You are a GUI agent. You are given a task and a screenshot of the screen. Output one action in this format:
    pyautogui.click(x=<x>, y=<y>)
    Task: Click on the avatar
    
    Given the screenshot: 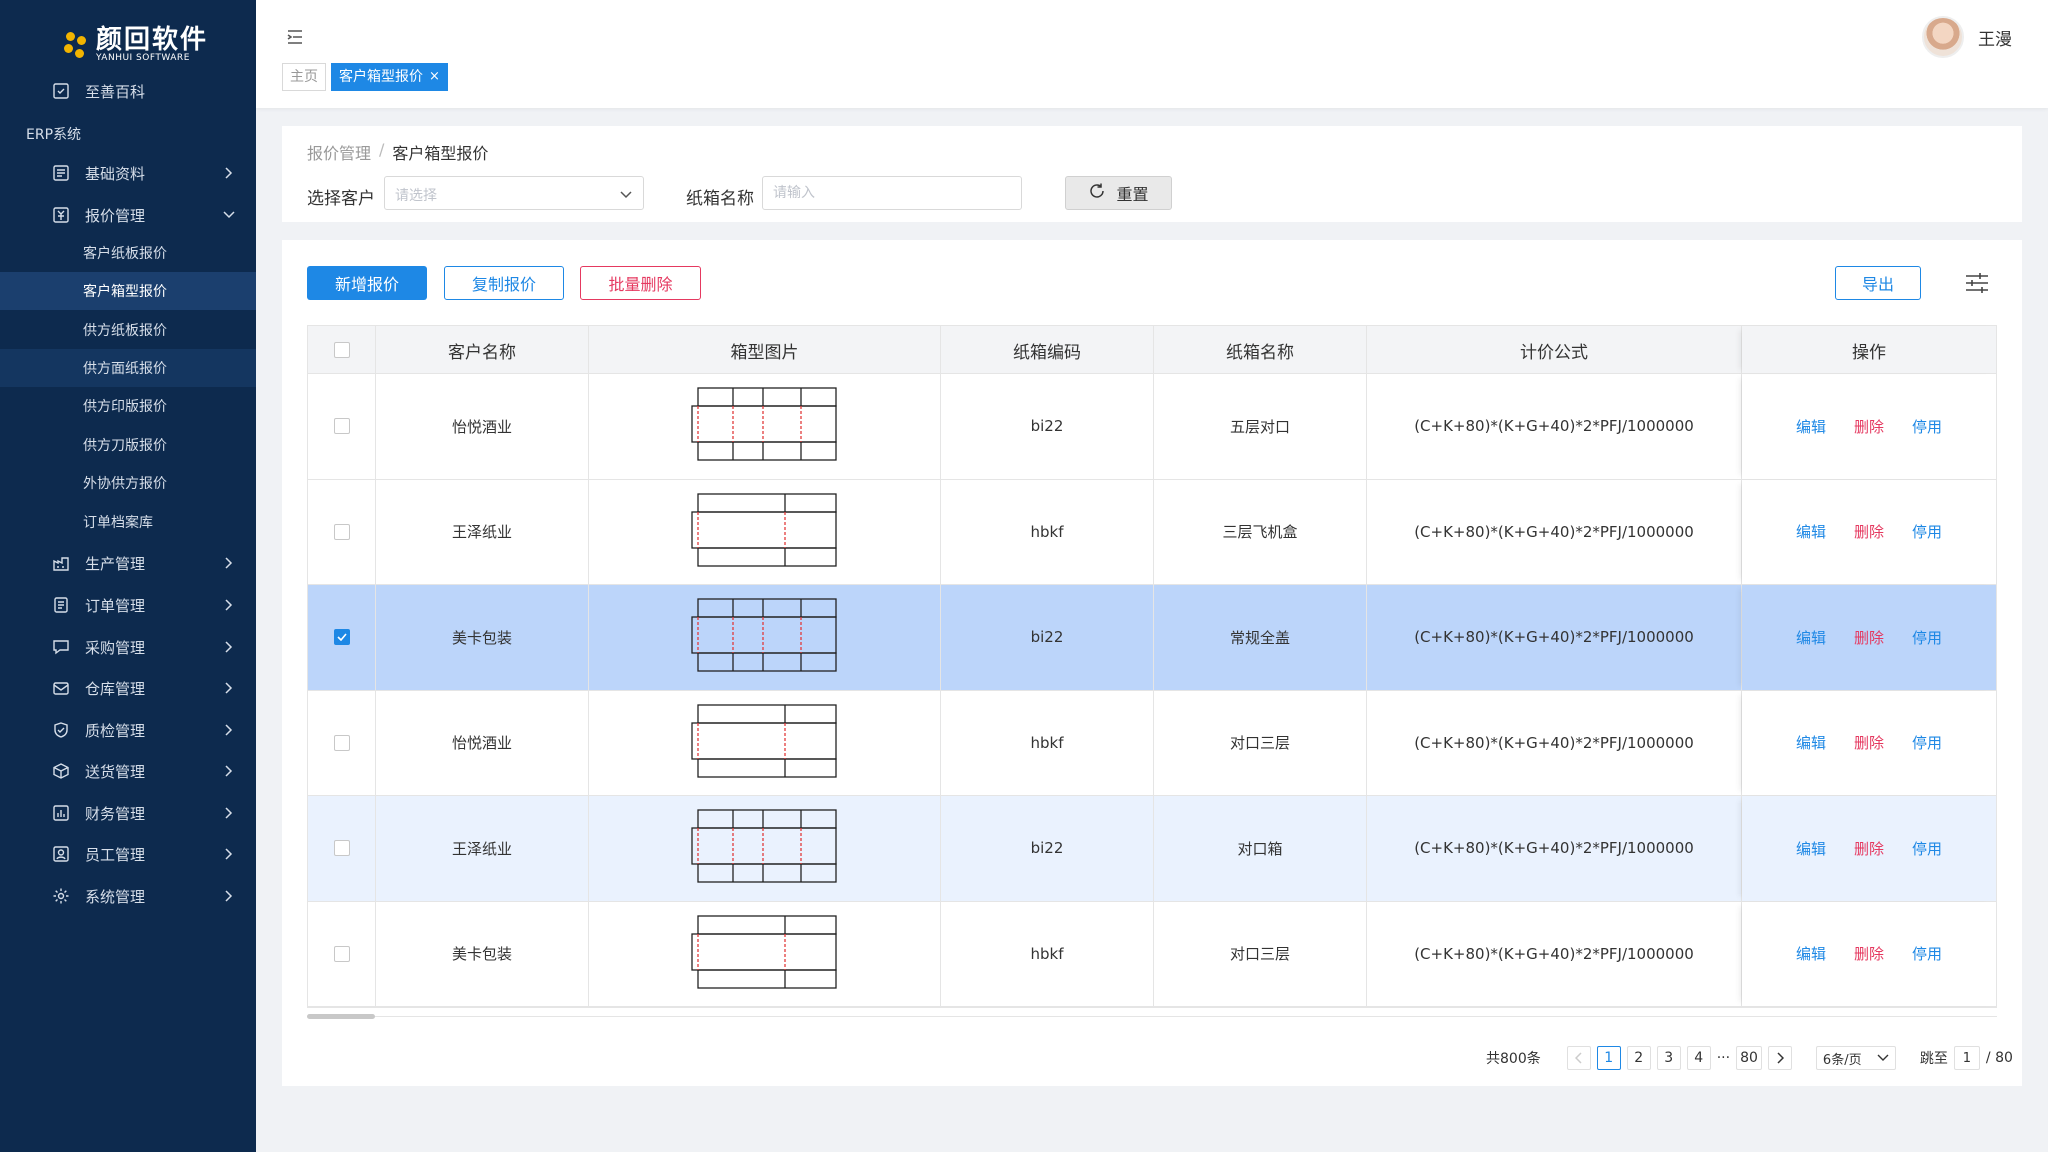 What is the action you would take?
    pyautogui.click(x=1943, y=37)
    